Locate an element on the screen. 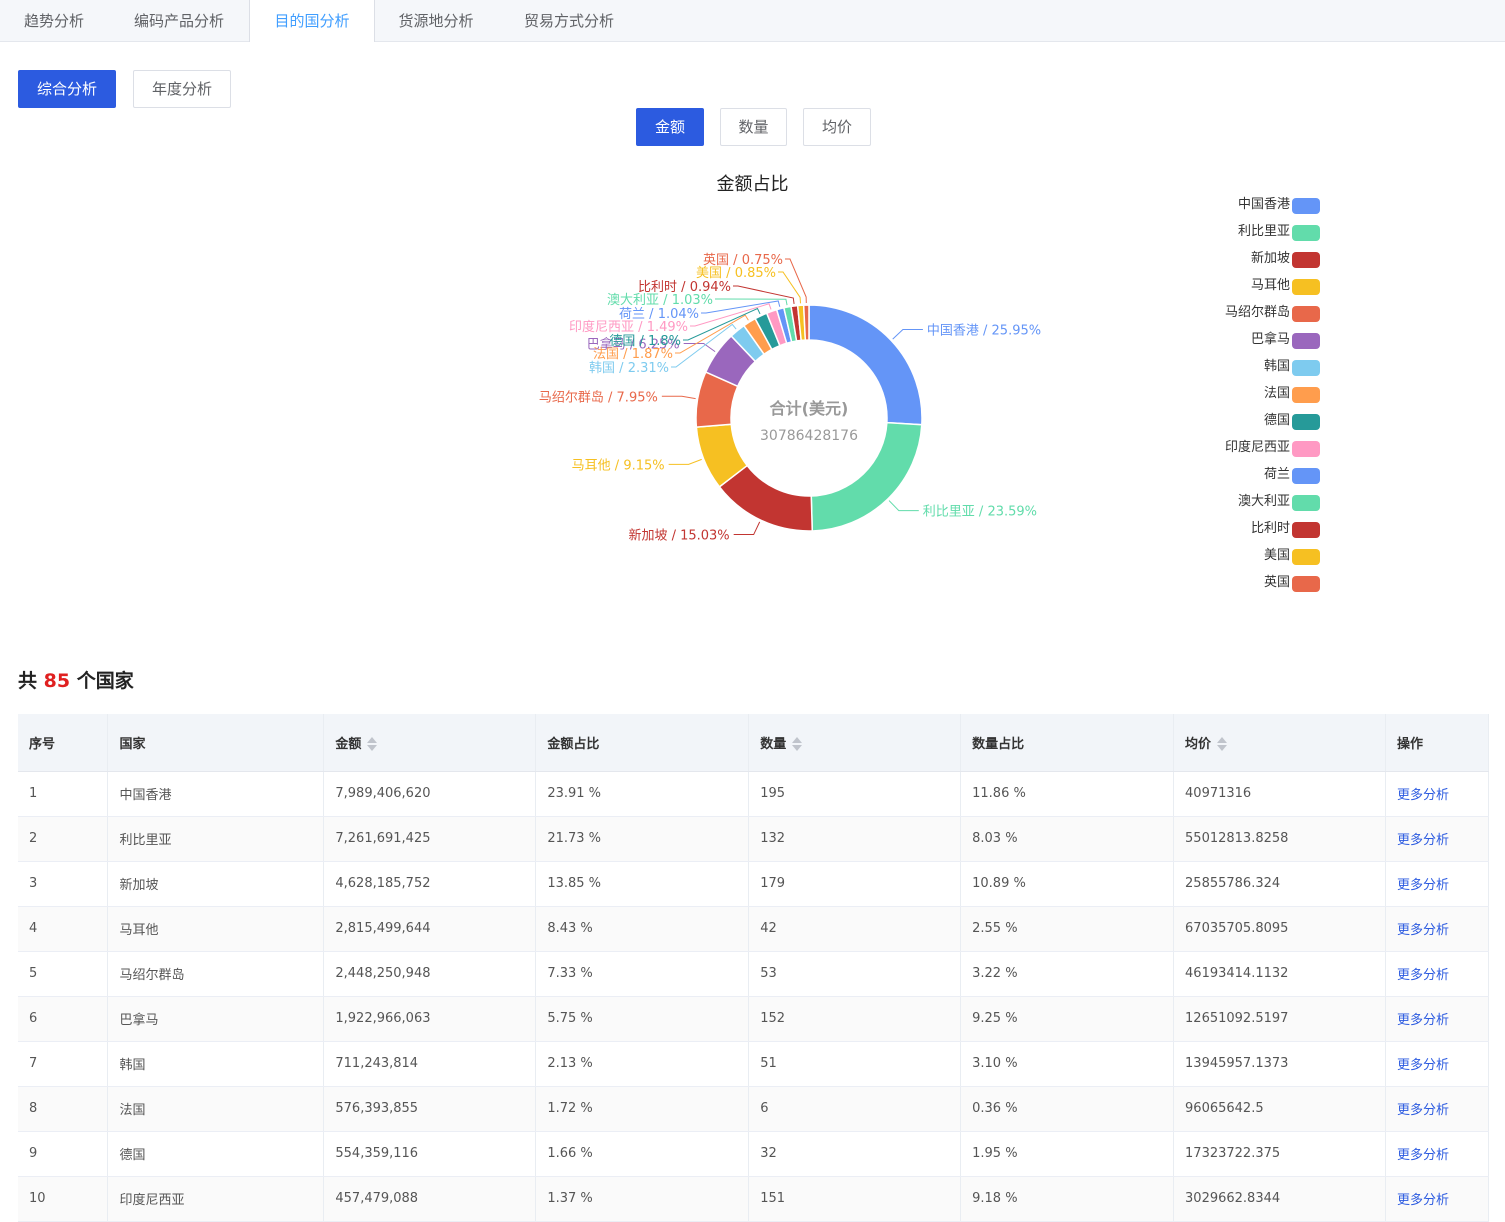 Image resolution: width=1505 pixels, height=1222 pixels. slice-label: 英国 / 0.75% is located at coordinates (743, 260).